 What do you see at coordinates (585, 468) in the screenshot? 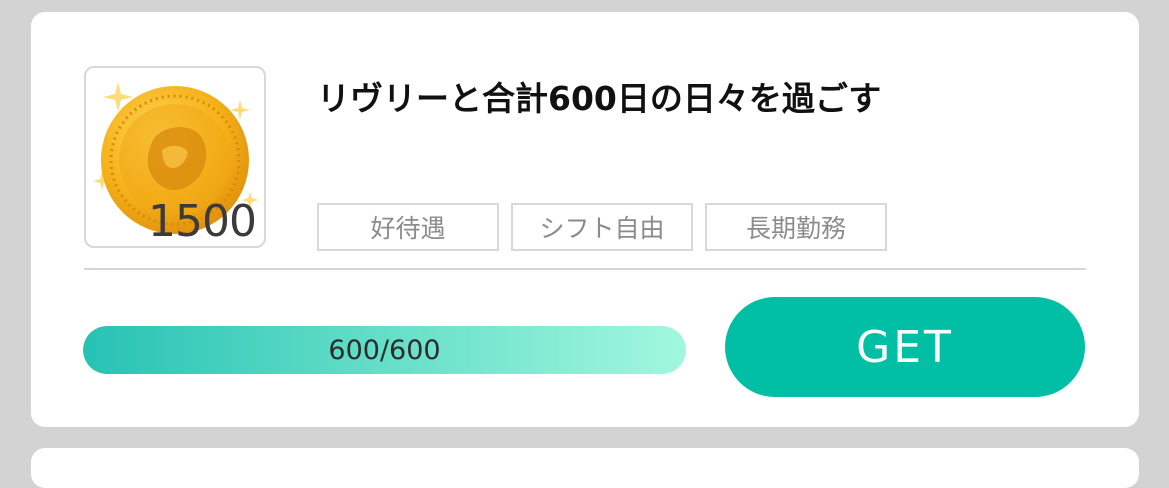
I see `next-mission-card` at bounding box center [585, 468].